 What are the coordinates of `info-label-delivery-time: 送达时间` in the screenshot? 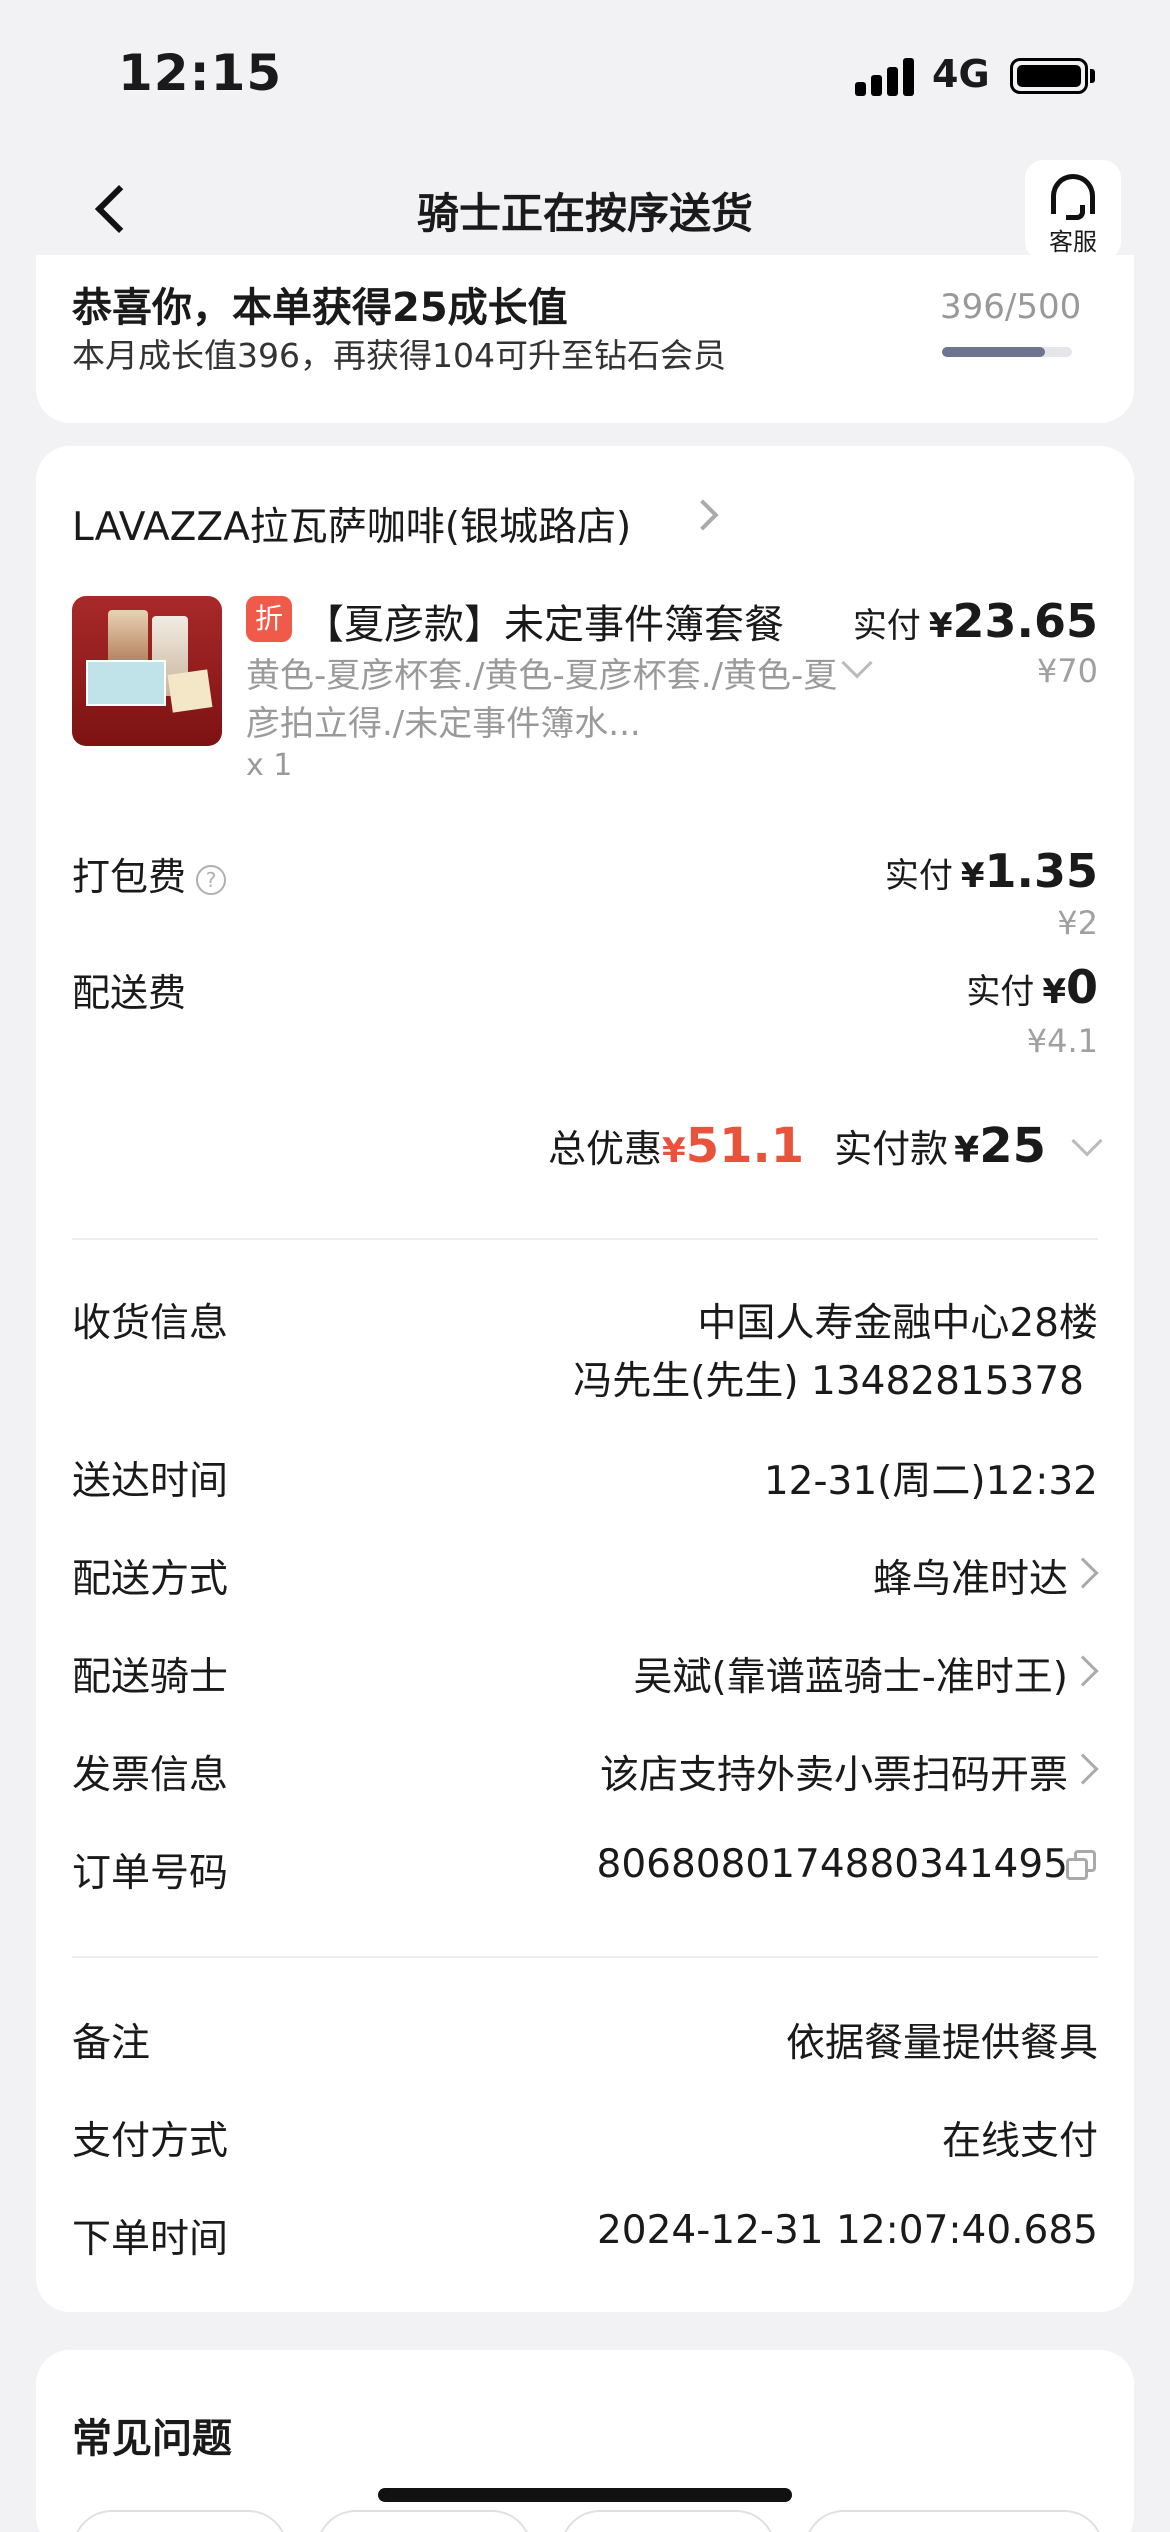 It's located at (150, 1481).